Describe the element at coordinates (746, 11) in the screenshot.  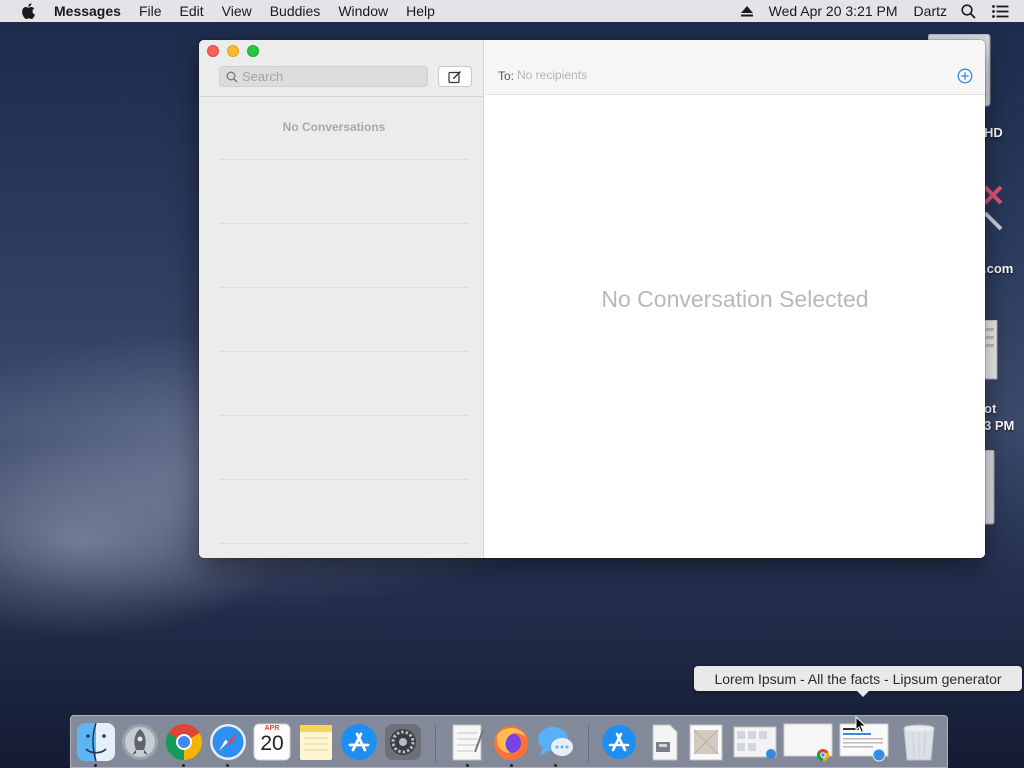
I see `eject-icon` at that location.